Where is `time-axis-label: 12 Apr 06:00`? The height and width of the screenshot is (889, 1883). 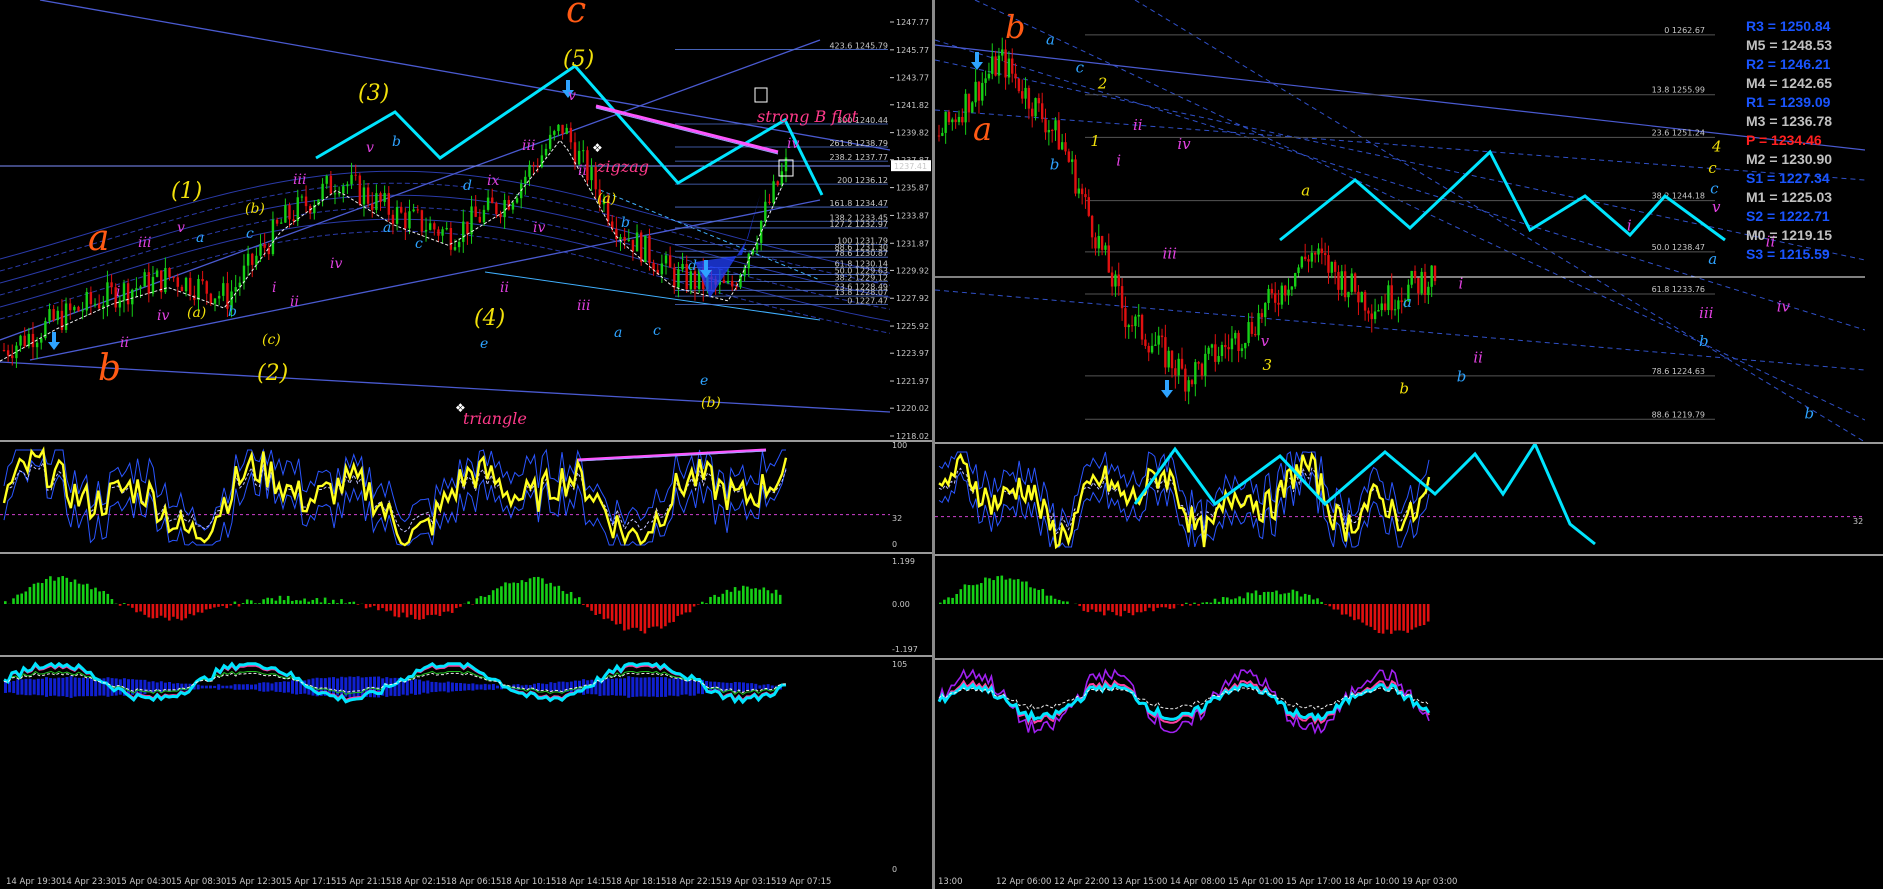
time-axis-label: 12 Apr 06:00 is located at coordinates (1024, 882).